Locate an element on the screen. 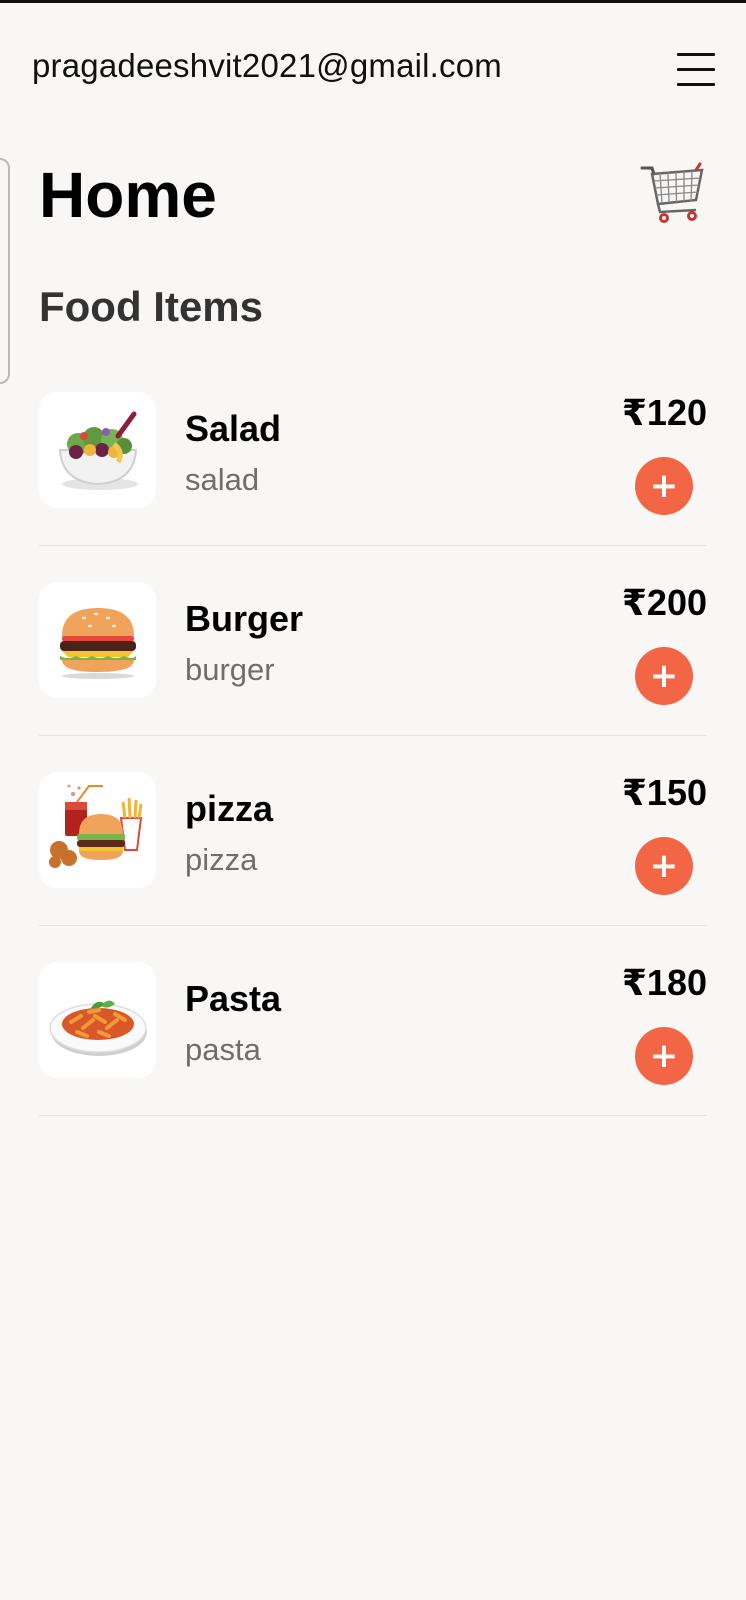  pasta-plate-image is located at coordinates (97, 1020).